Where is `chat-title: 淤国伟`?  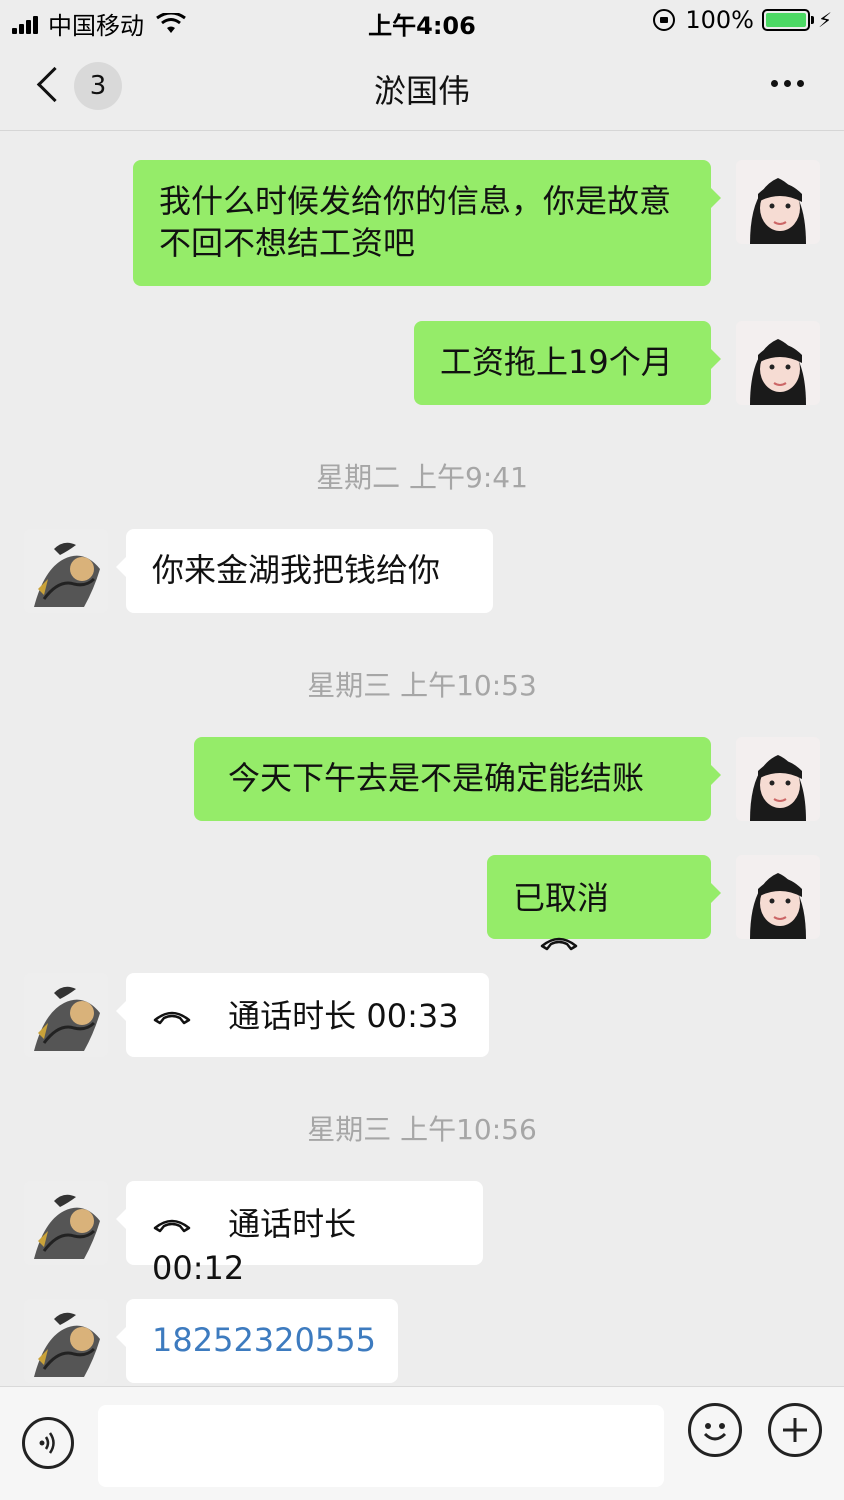 chat-title: 淤国伟 is located at coordinates (421, 91).